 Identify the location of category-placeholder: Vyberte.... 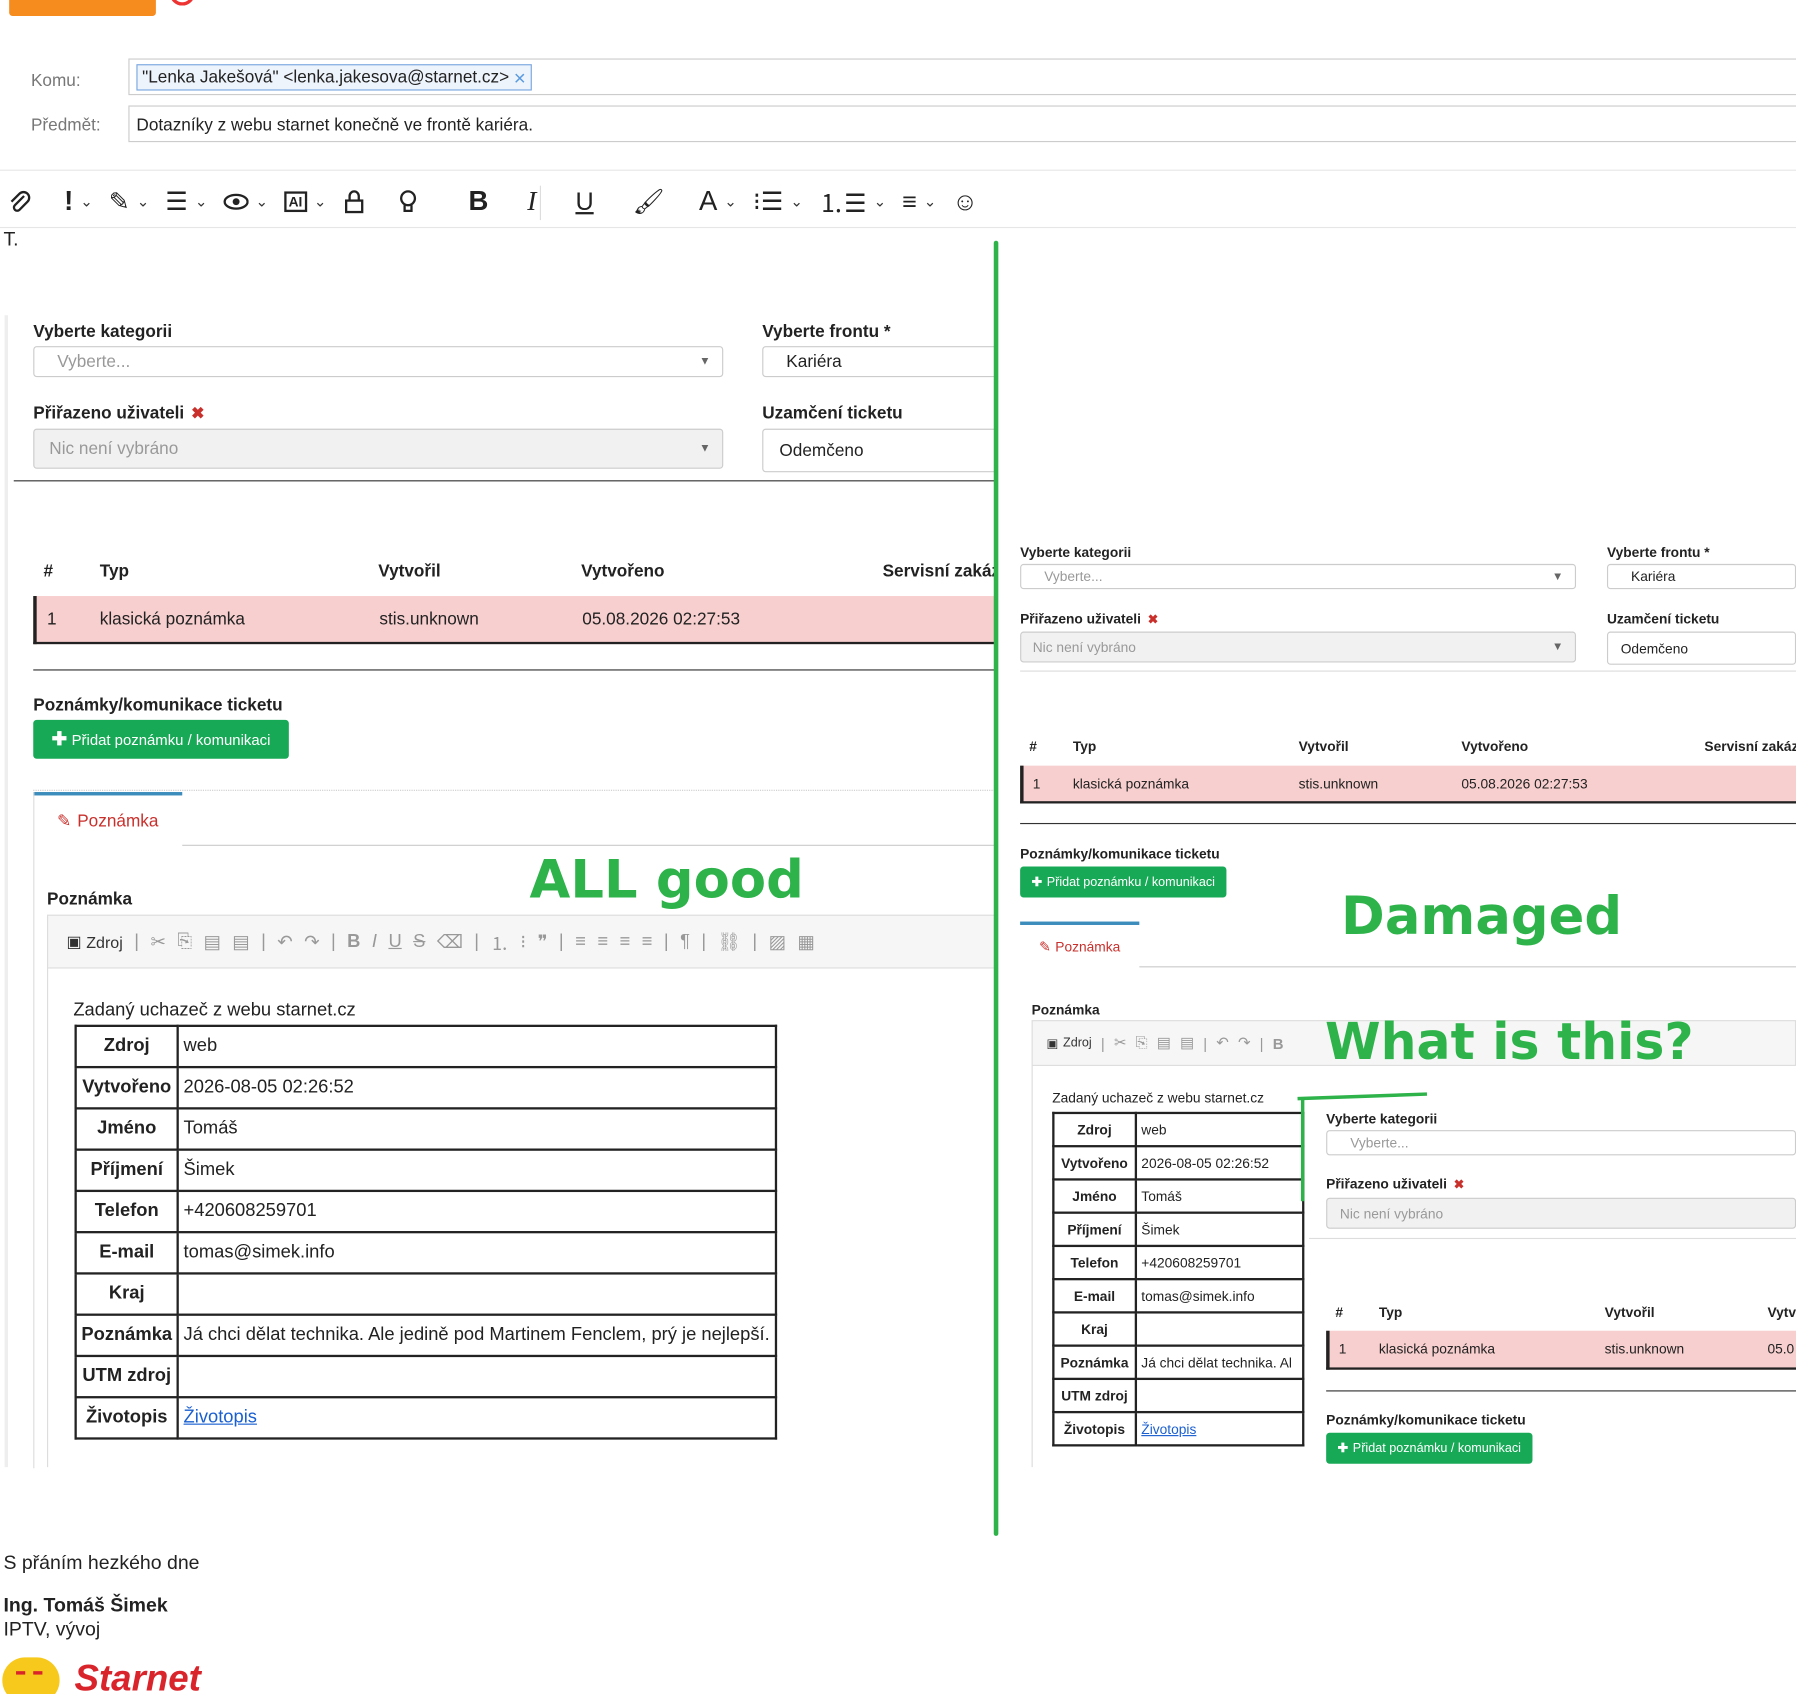
(94, 361).